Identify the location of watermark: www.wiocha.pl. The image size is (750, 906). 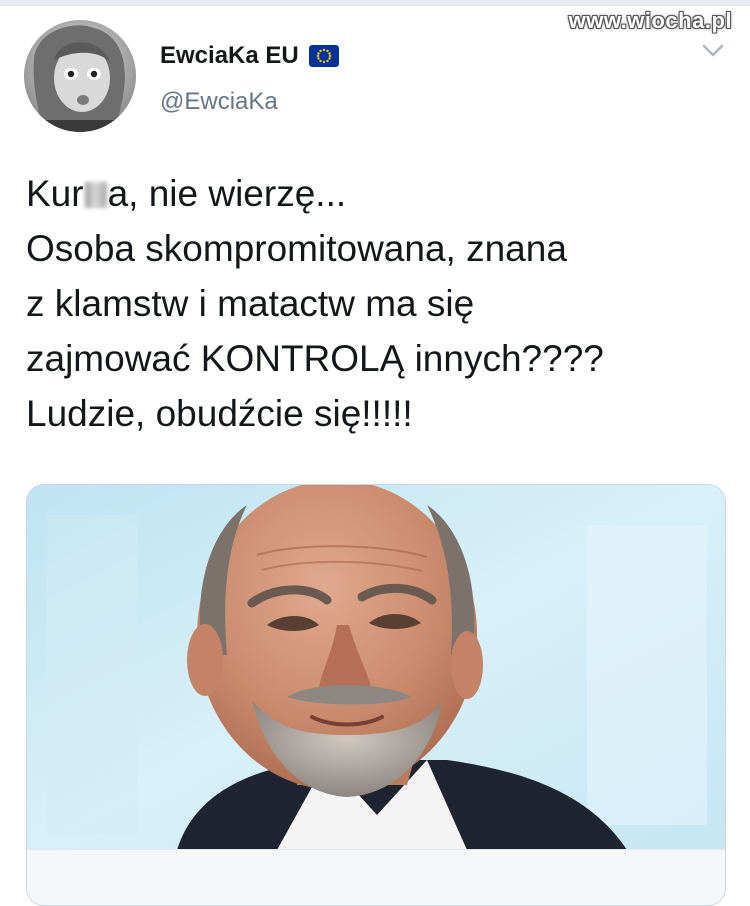
(650, 20).